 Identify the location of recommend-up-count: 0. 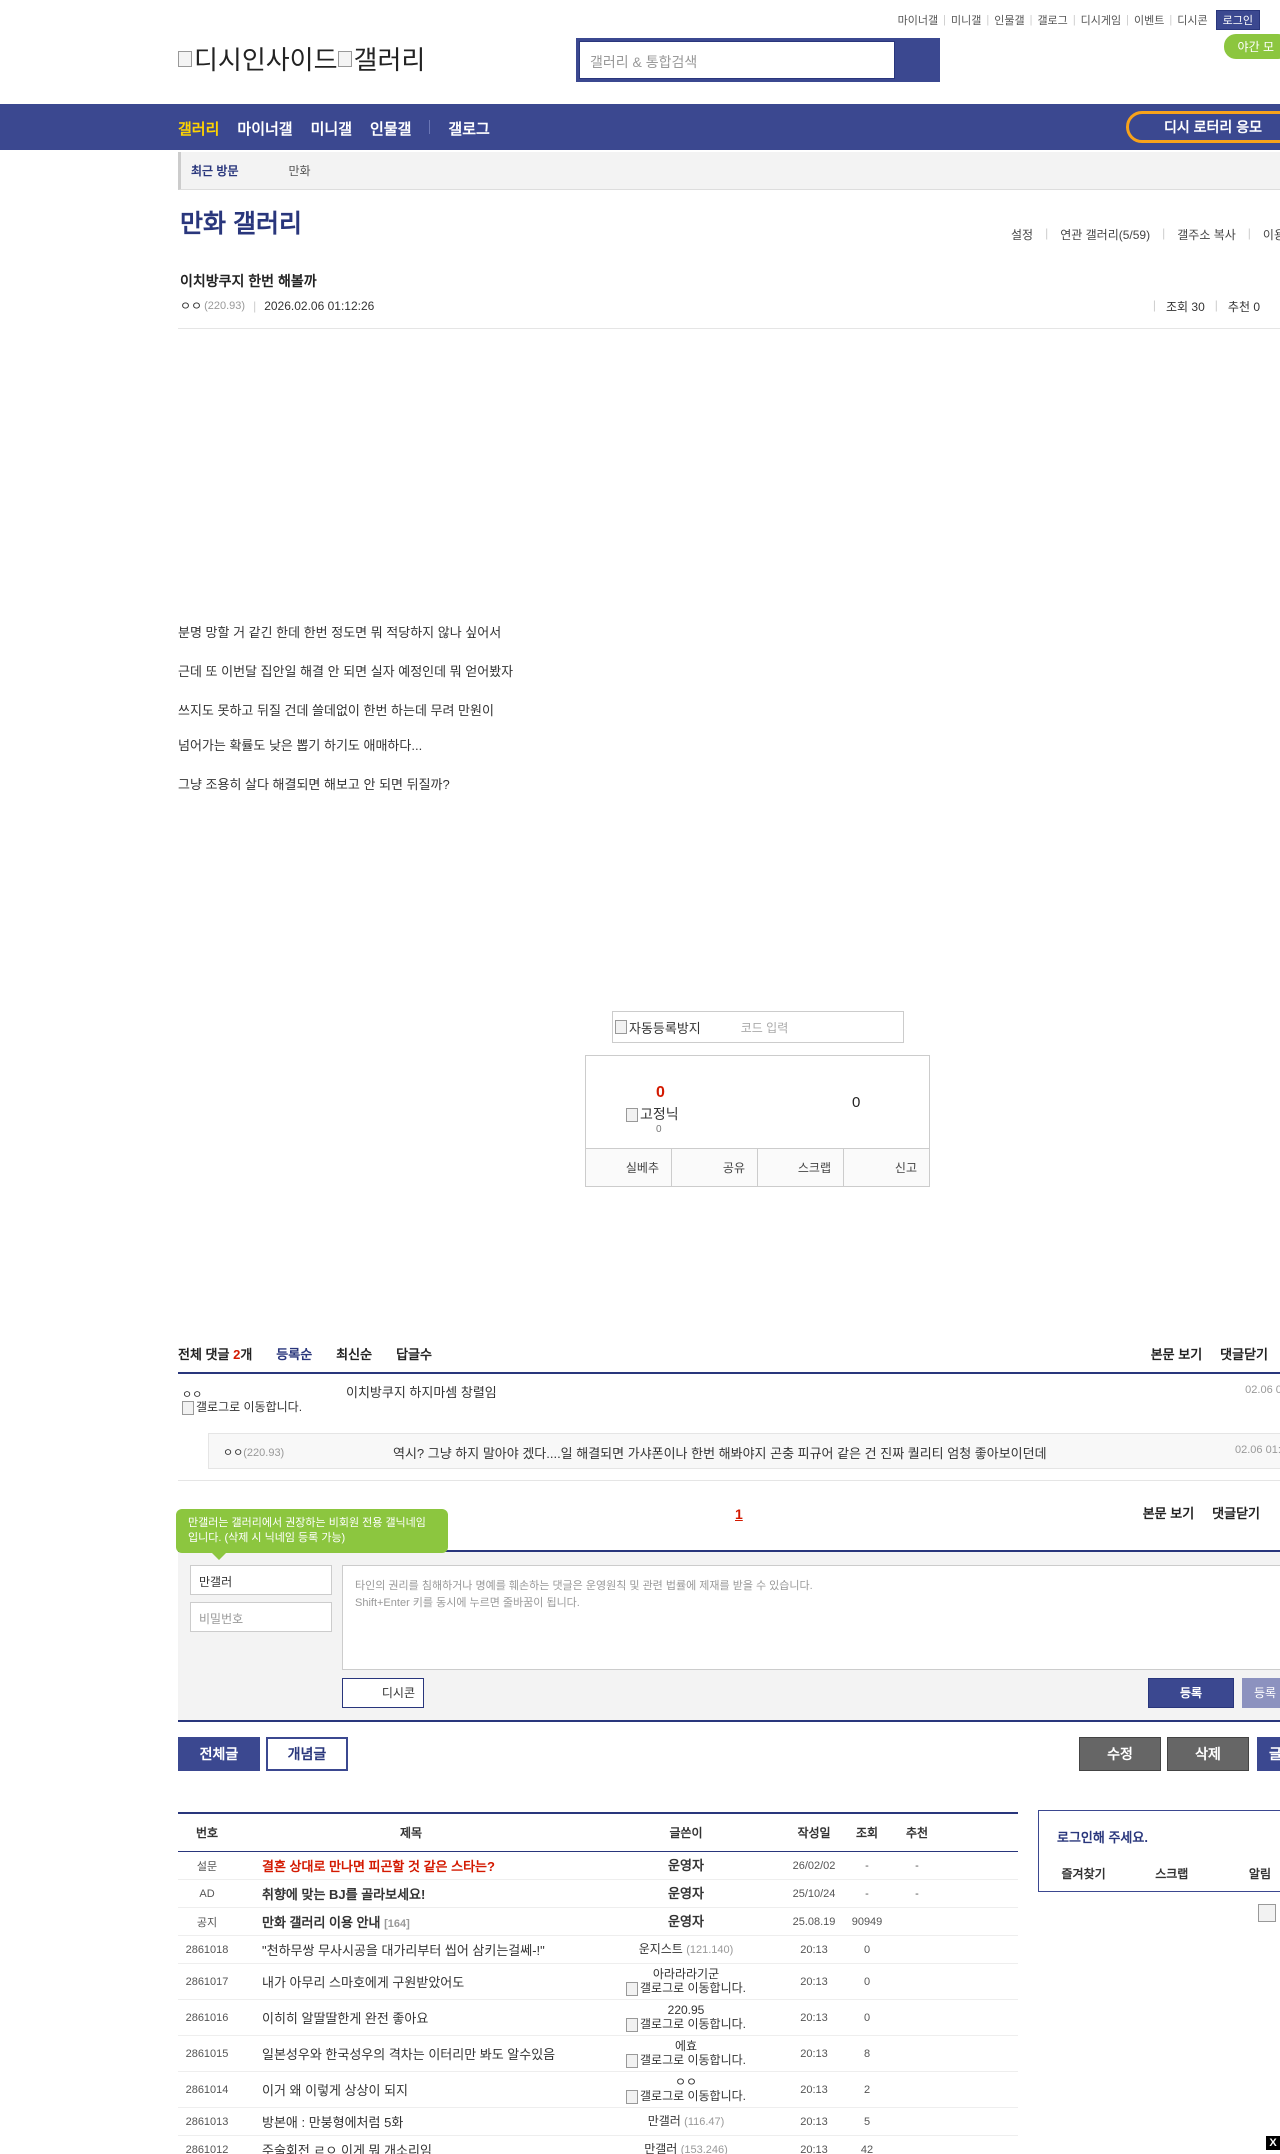
(660, 1093).